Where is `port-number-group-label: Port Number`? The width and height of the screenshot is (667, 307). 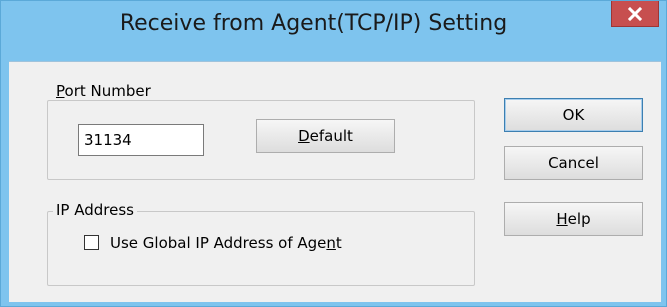
port-number-group-label: Port Number is located at coordinates (103, 91).